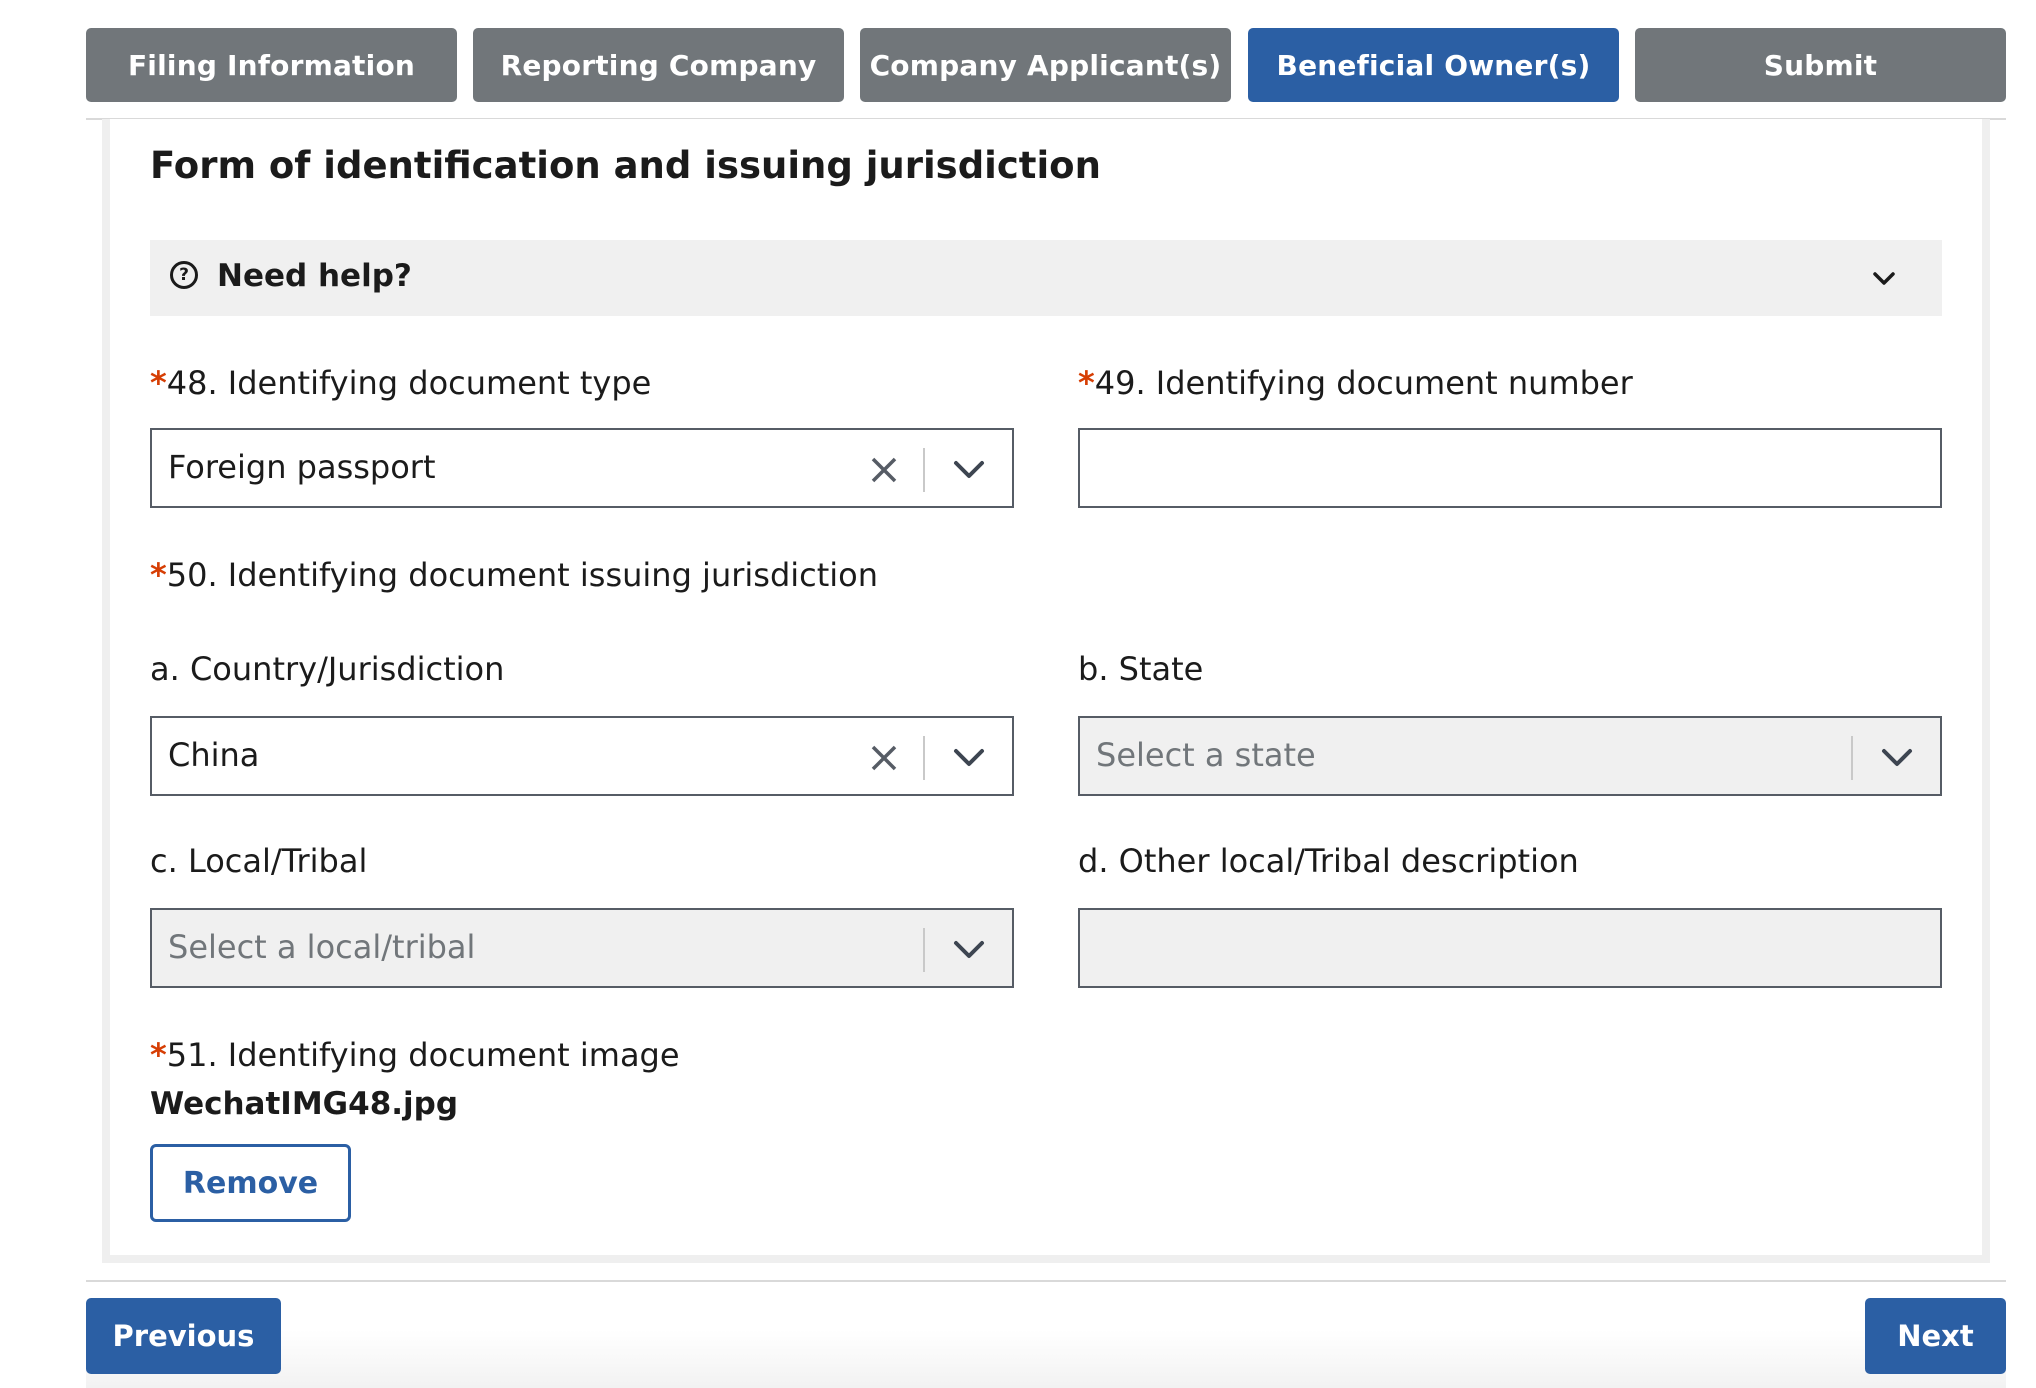  I want to click on other-local-input, so click(1510, 948).